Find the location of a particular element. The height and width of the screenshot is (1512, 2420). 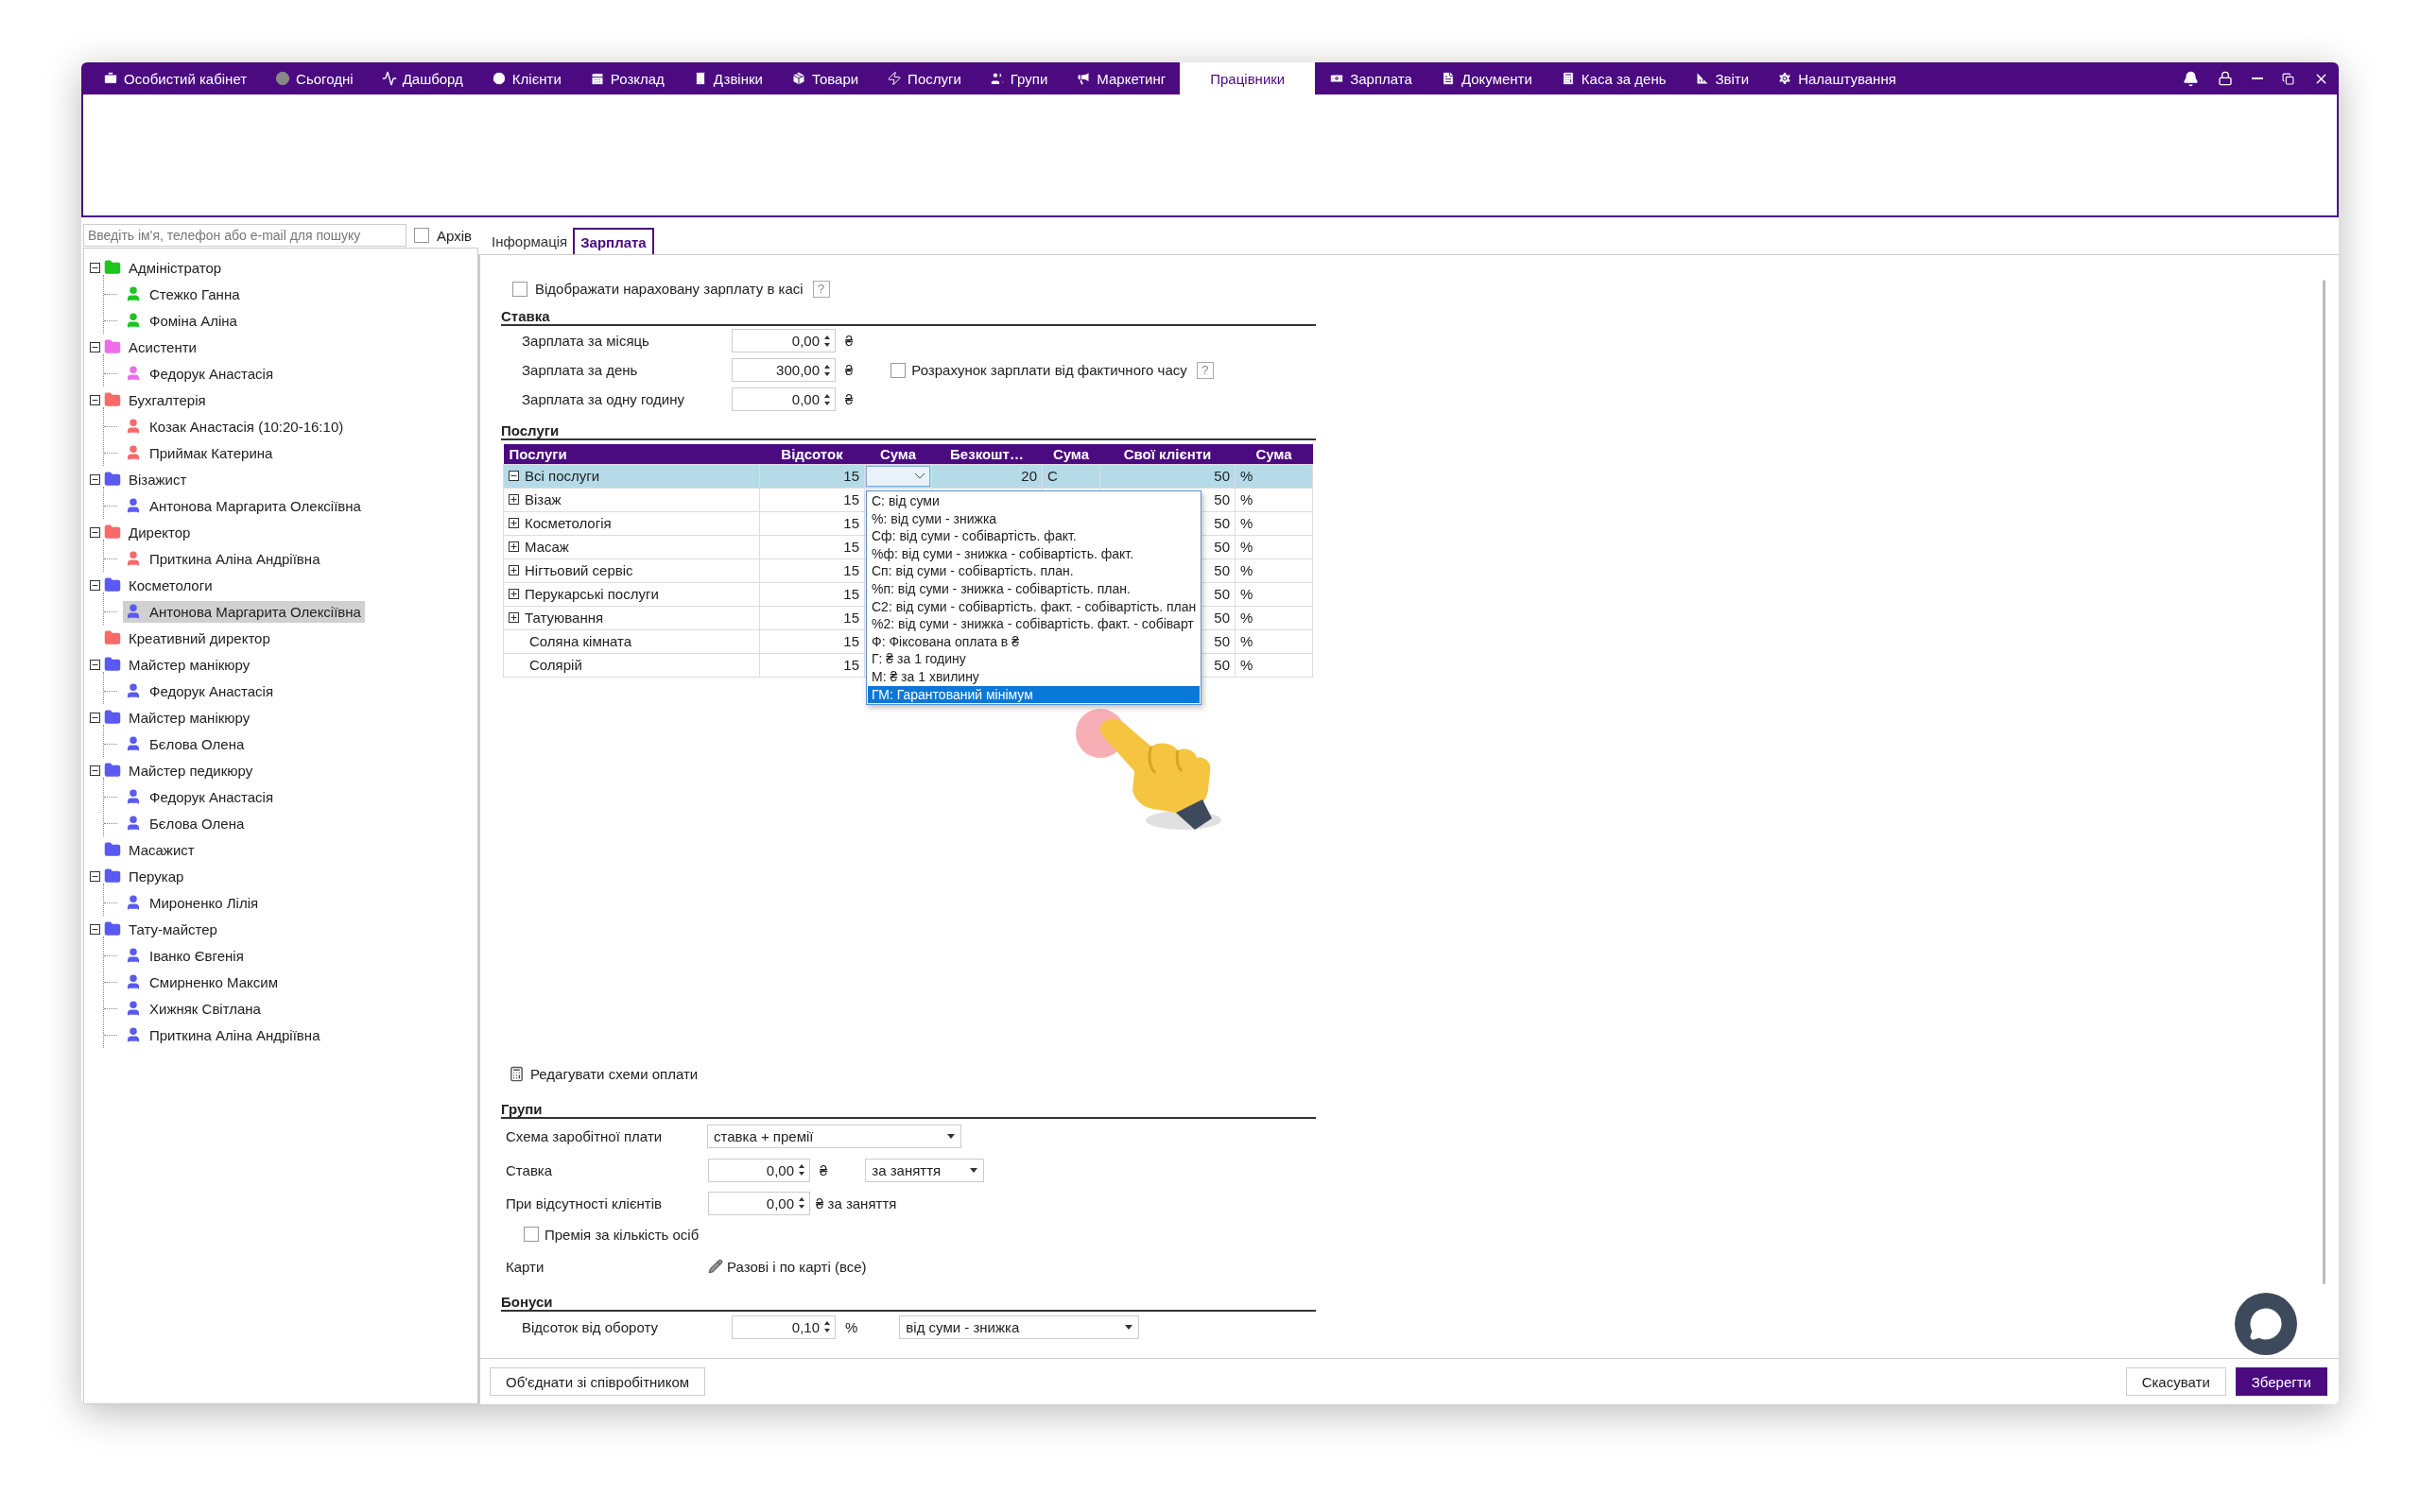

search-field: Введіть ім'я, телефон або e-mail для пошуку is located at coordinates (245, 235).